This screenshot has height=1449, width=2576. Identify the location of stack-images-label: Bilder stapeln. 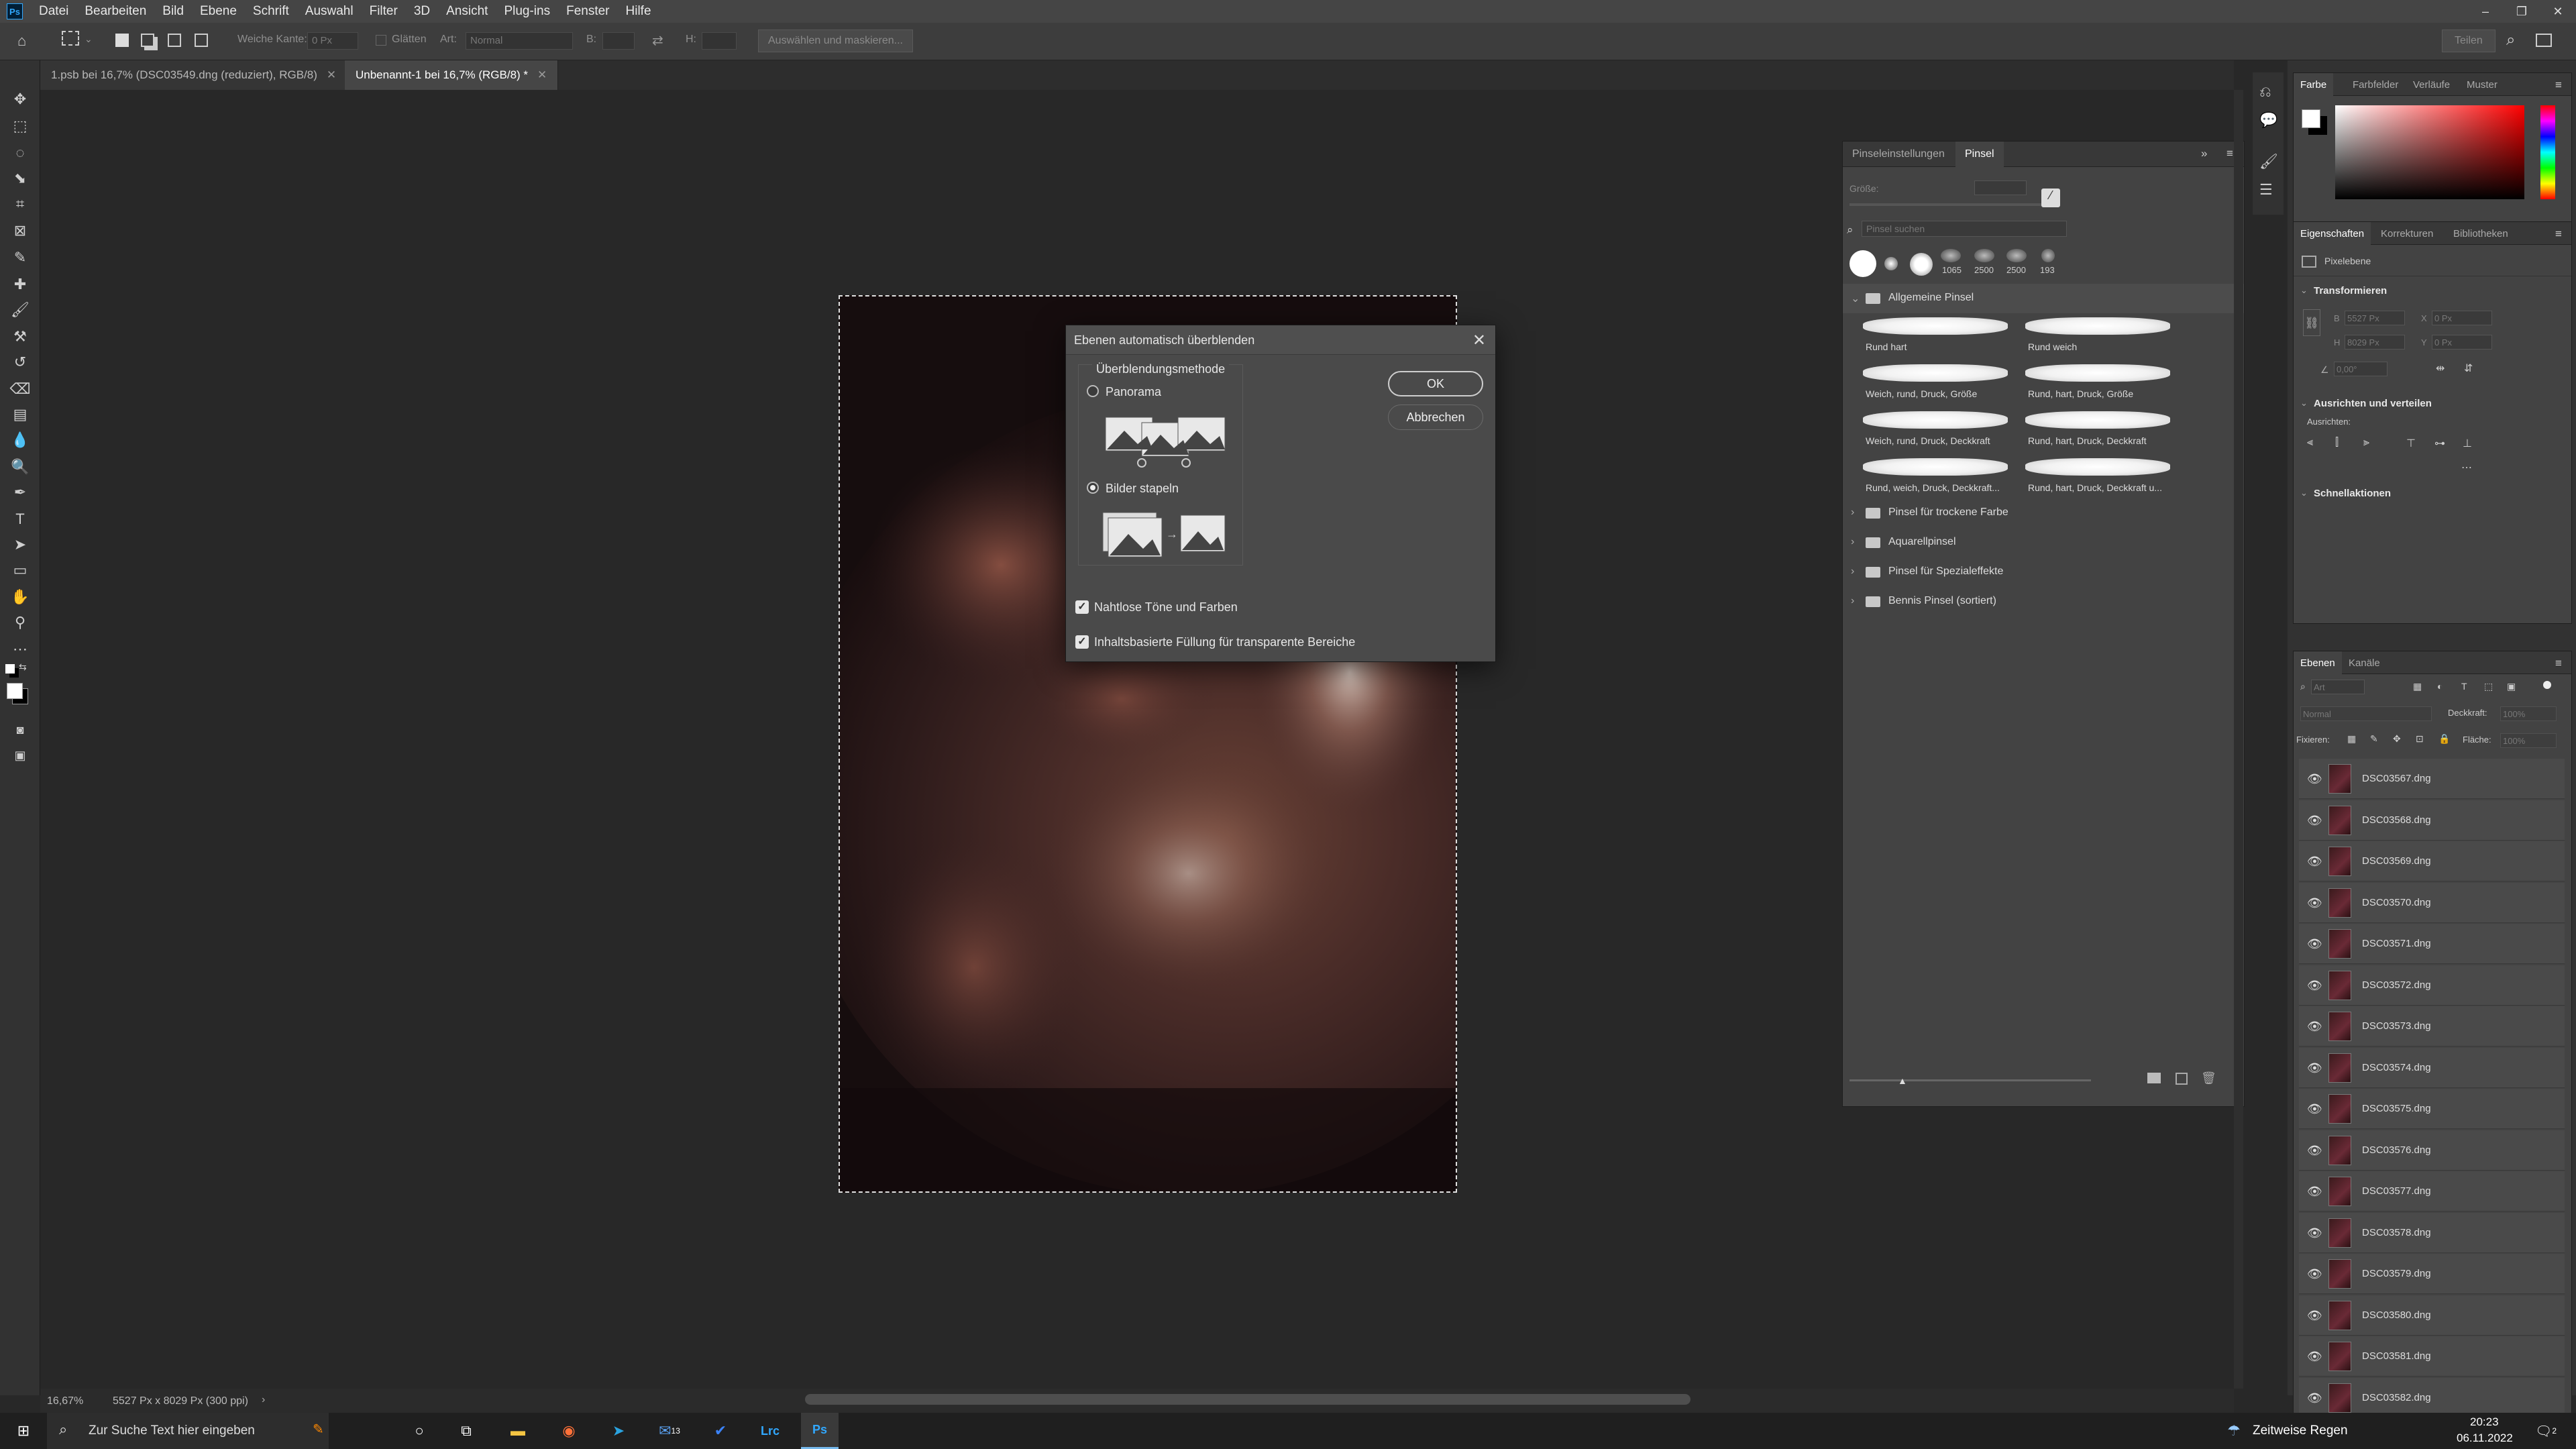
(1142, 489).